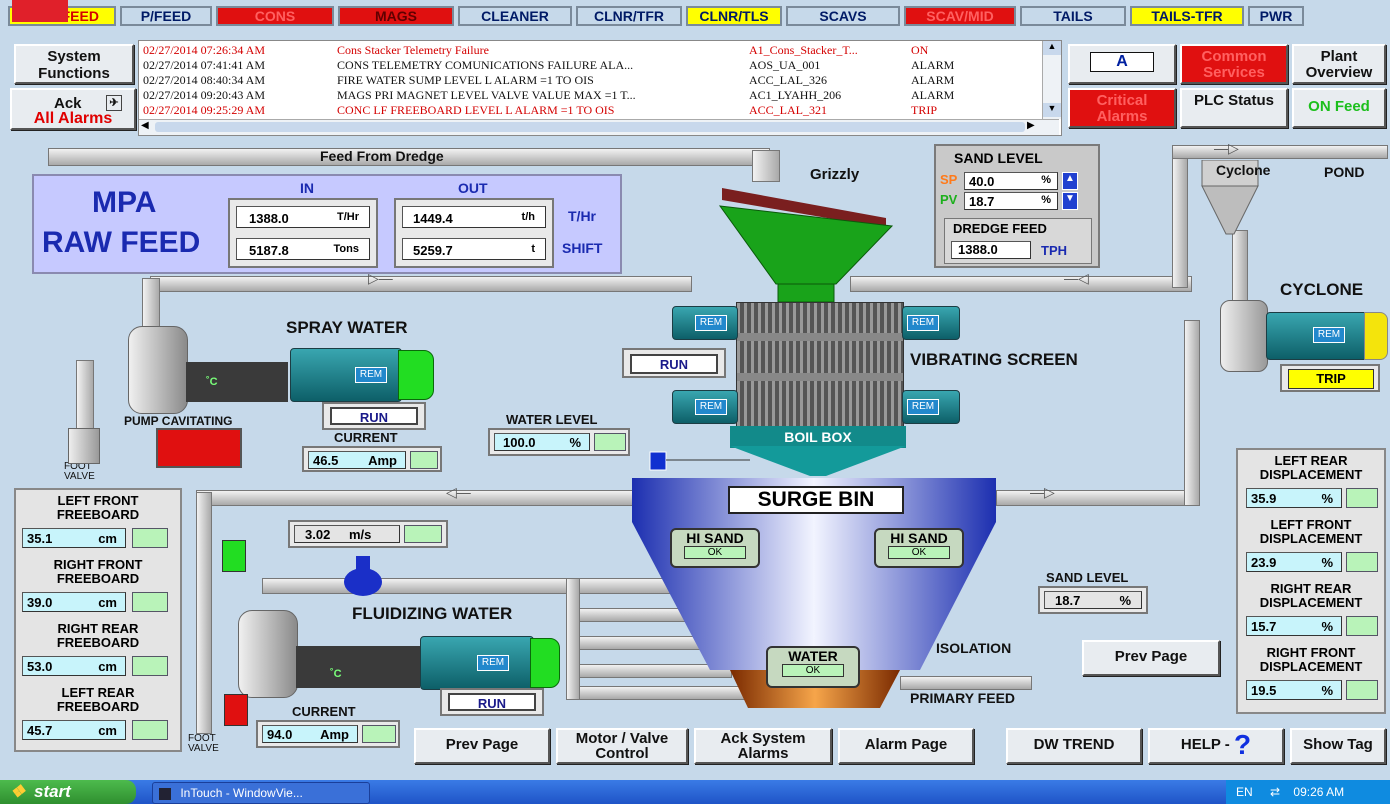 The height and width of the screenshot is (804, 1390). What do you see at coordinates (982, 201) in the screenshot?
I see `pv-value: 18.7` at bounding box center [982, 201].